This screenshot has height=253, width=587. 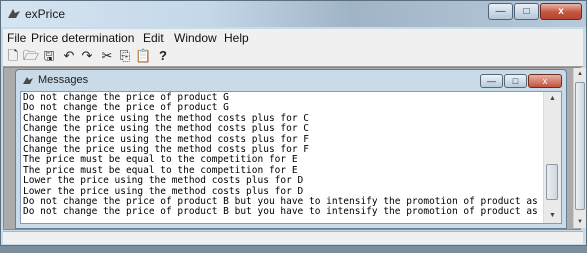 I want to click on title-bar: exPrice — □ x, so click(x=293, y=14).